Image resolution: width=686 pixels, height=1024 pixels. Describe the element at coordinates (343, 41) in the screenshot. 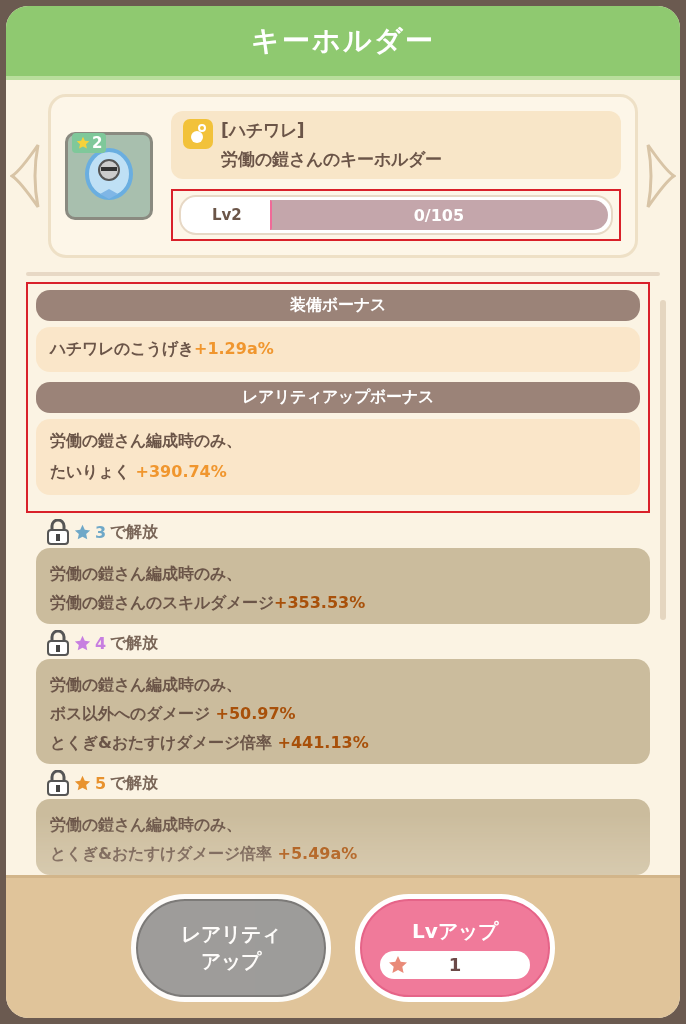

I see `window-title: キーホルダー` at that location.